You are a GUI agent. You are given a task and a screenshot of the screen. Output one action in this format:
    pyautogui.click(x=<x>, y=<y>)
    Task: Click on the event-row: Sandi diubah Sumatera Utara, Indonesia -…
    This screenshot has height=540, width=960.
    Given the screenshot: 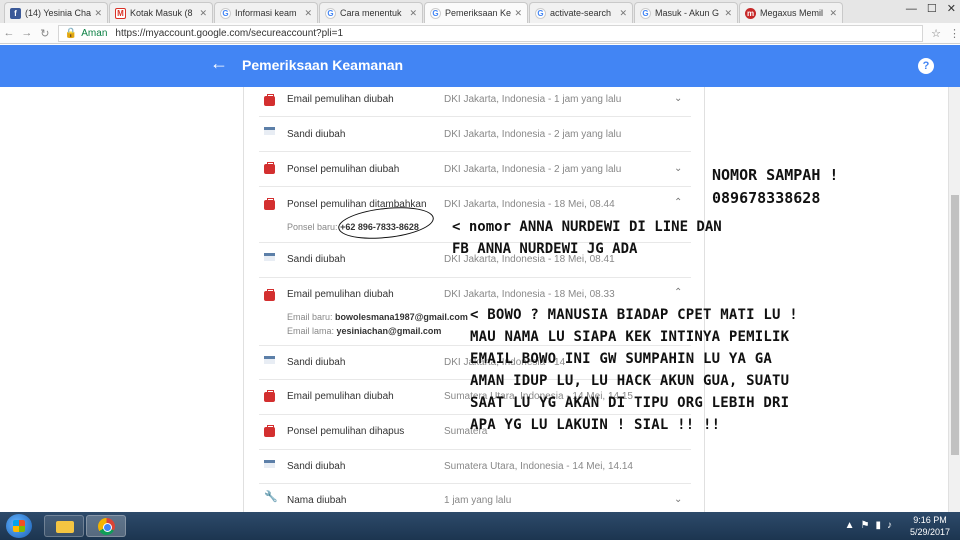 What is the action you would take?
    pyautogui.click(x=475, y=467)
    